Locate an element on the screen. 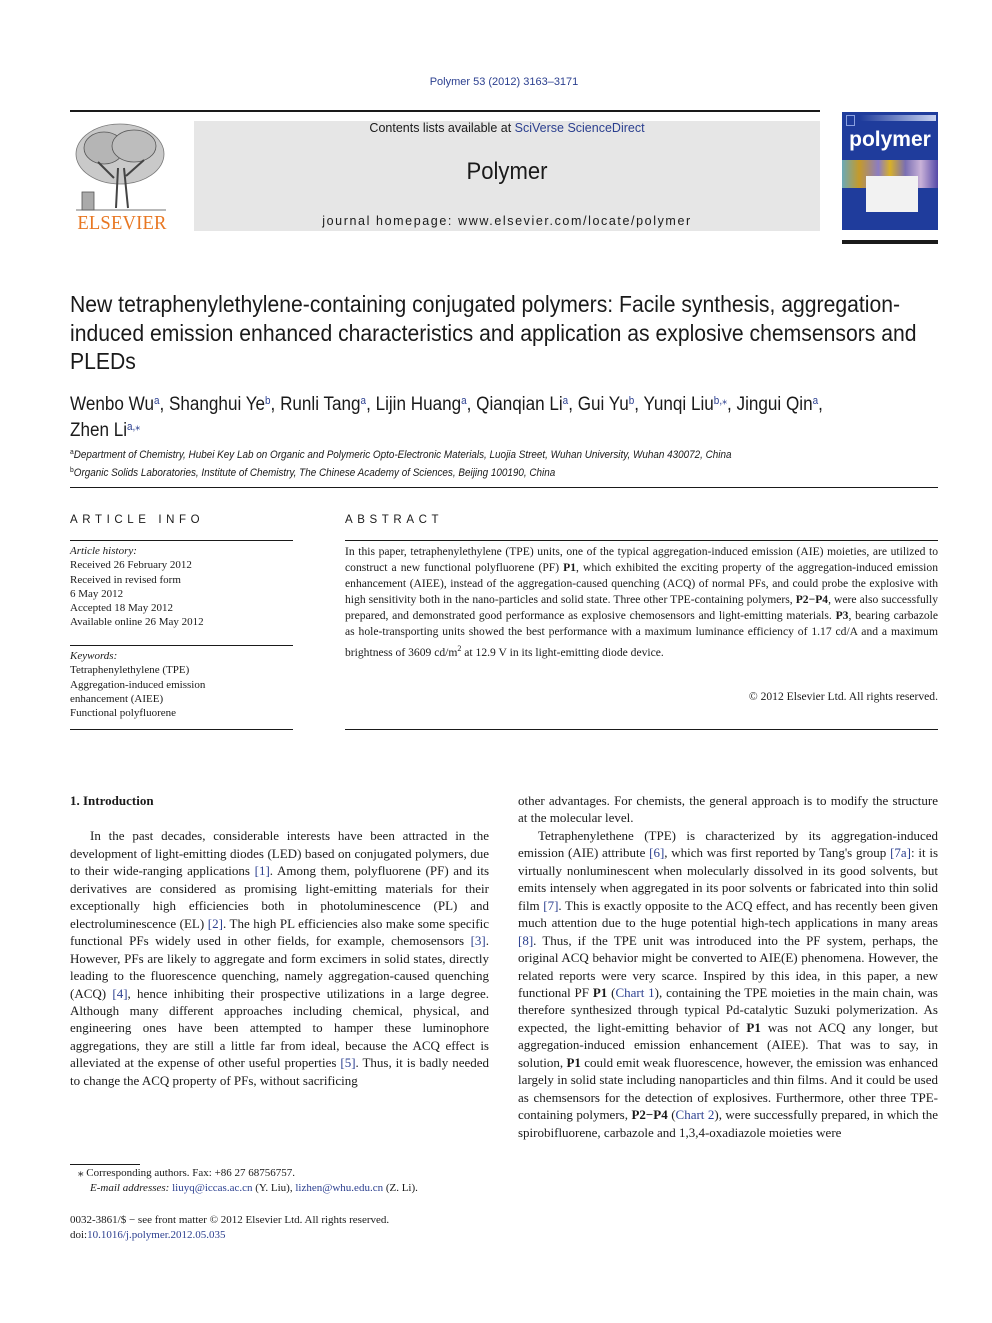  elsevier-wordmark: ELSEVIER is located at coordinates (122, 223).